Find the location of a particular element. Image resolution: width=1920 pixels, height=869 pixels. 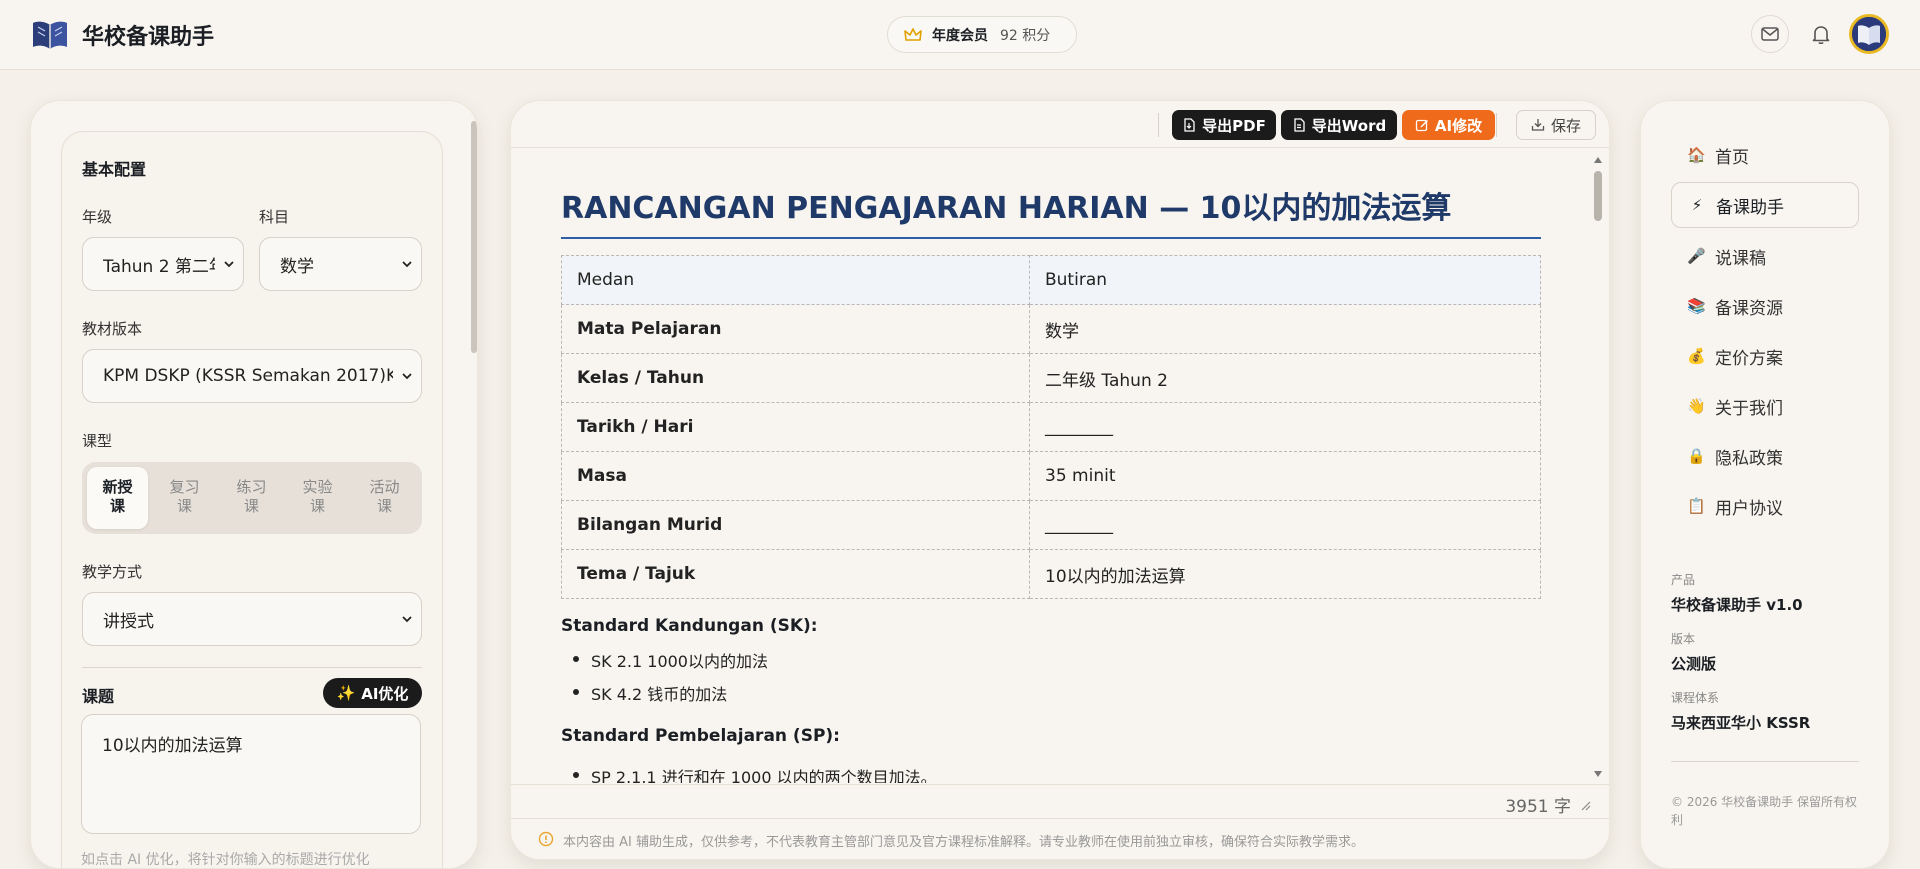

ai-optimize-label: AI优化 is located at coordinates (385, 693).